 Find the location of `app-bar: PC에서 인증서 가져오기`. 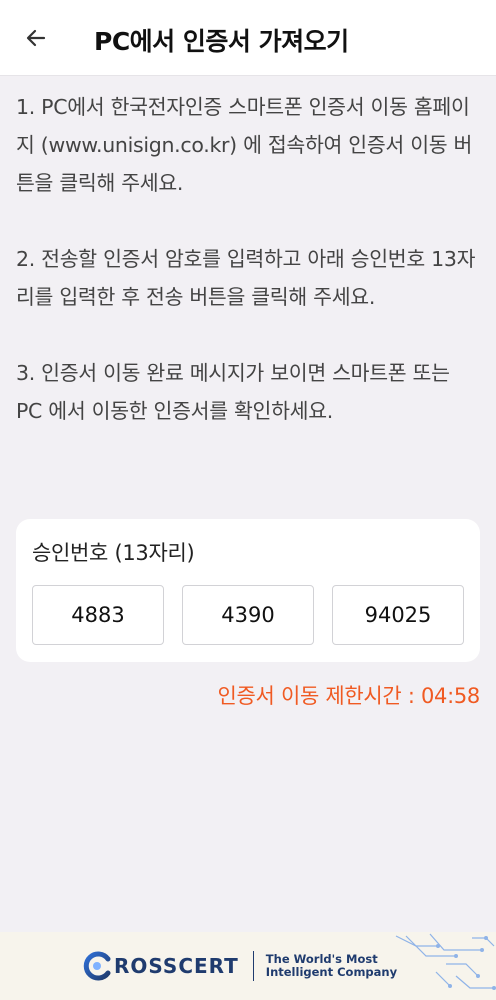

app-bar: PC에서 인증서 가져오기 is located at coordinates (248, 38).